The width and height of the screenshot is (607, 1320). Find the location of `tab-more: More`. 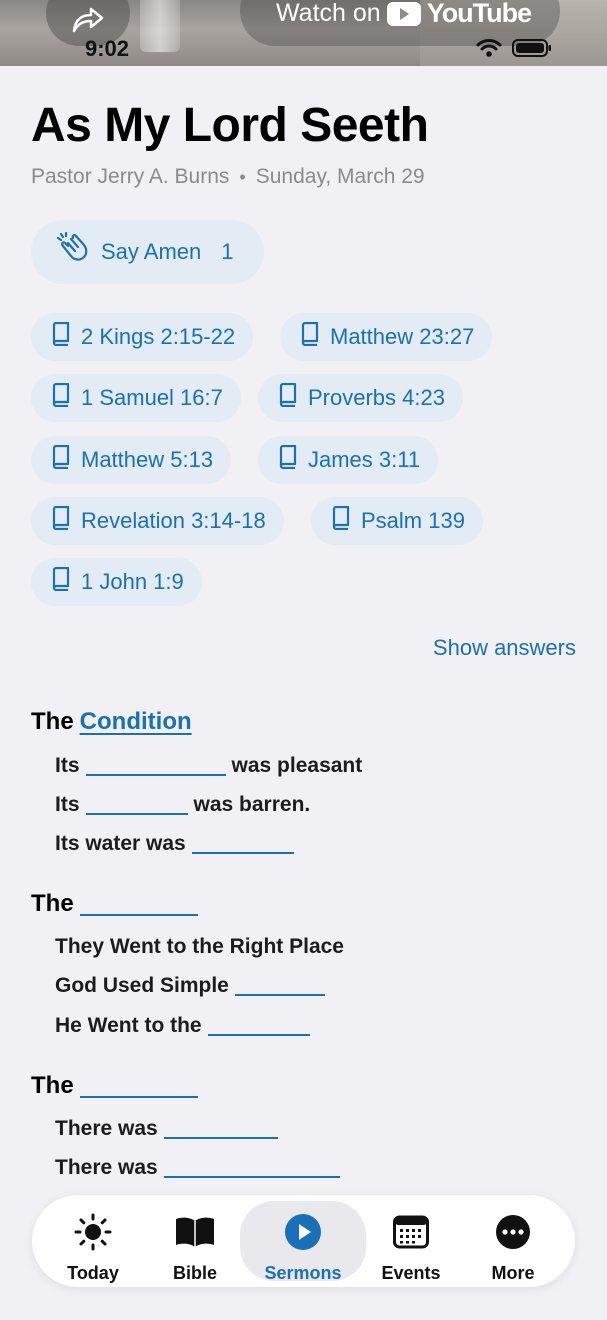

tab-more: More is located at coordinates (513, 1241).